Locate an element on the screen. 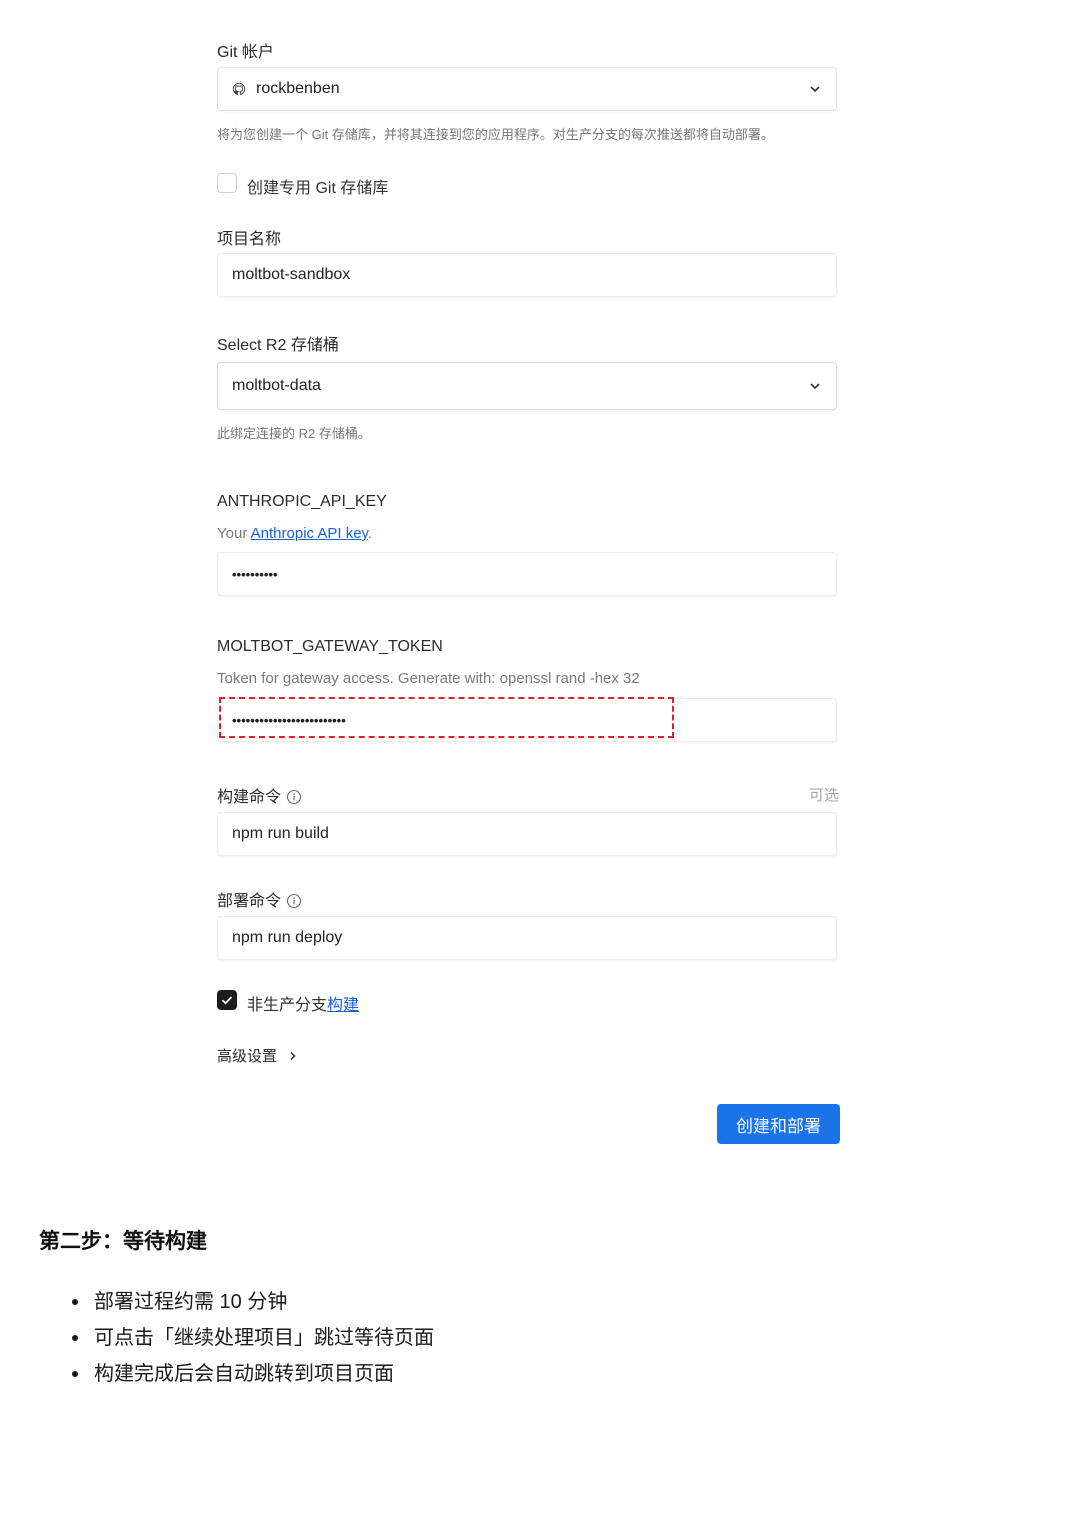 This screenshot has height=1529, width=1080. anthropic-key-value: •••••••••• is located at coordinates (255, 574).